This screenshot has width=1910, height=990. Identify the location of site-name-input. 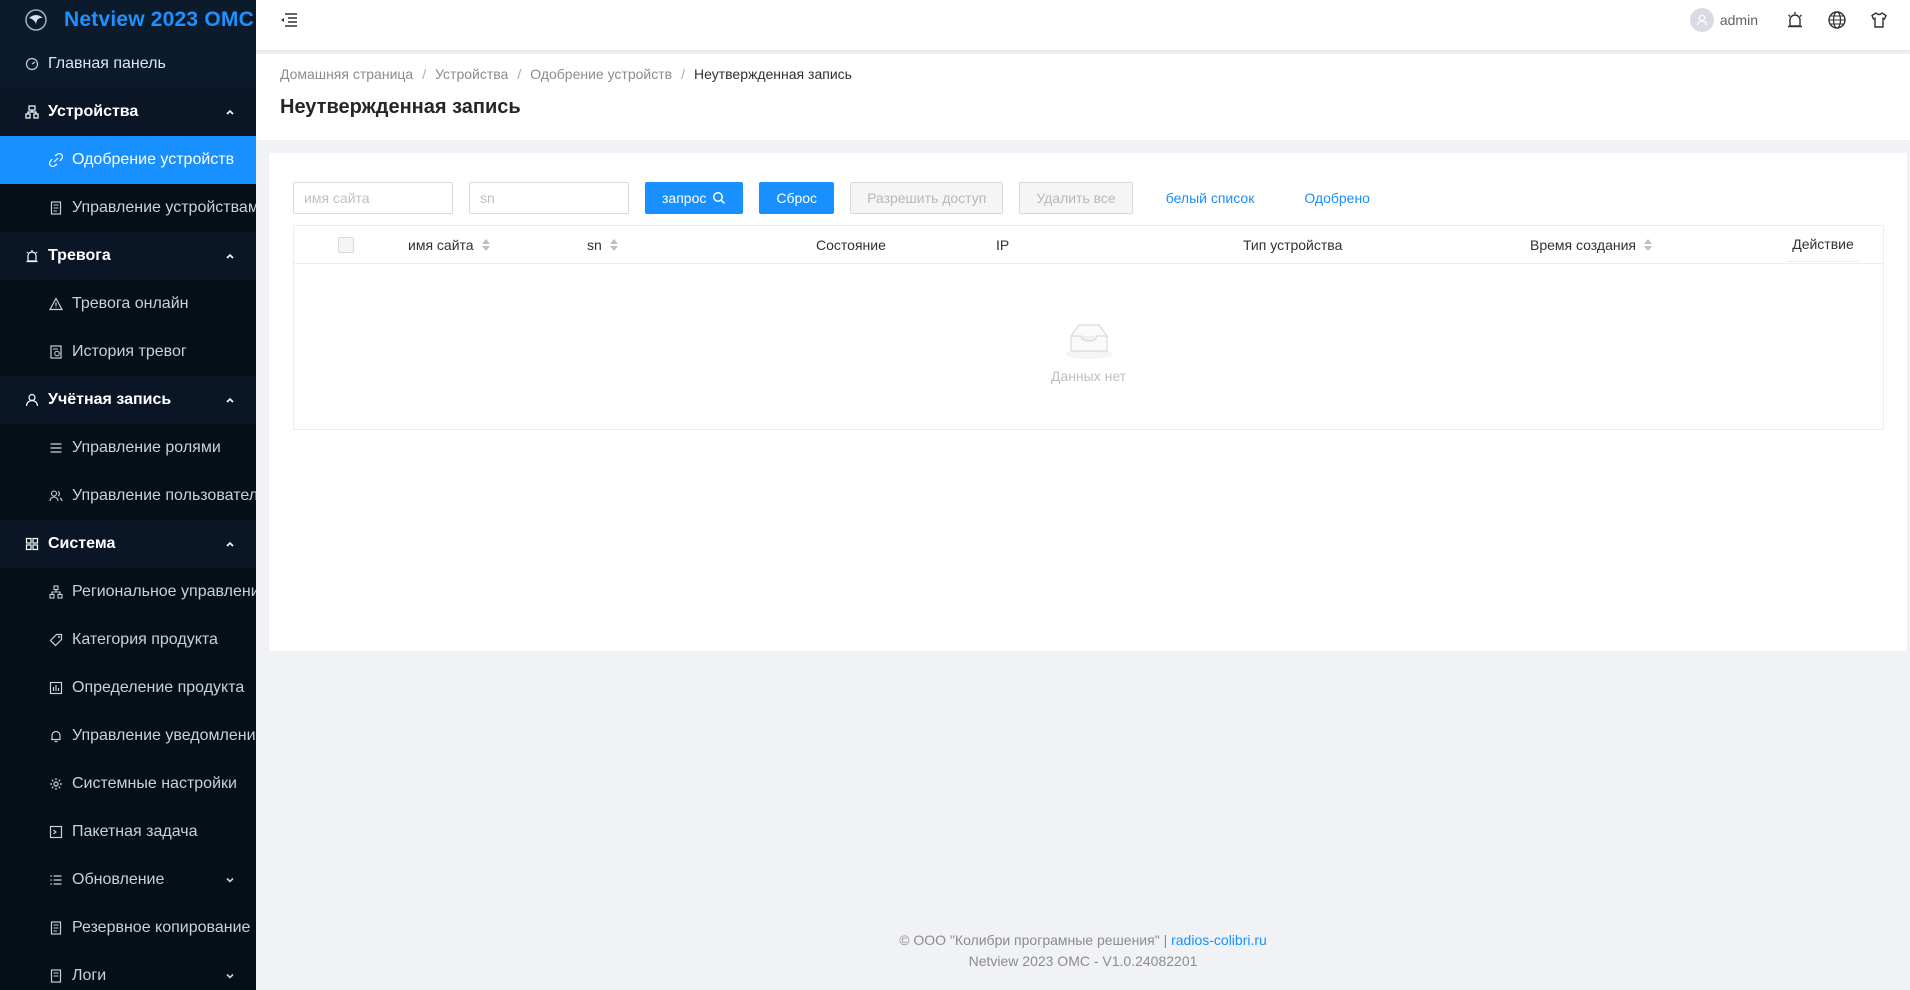
(373, 198).